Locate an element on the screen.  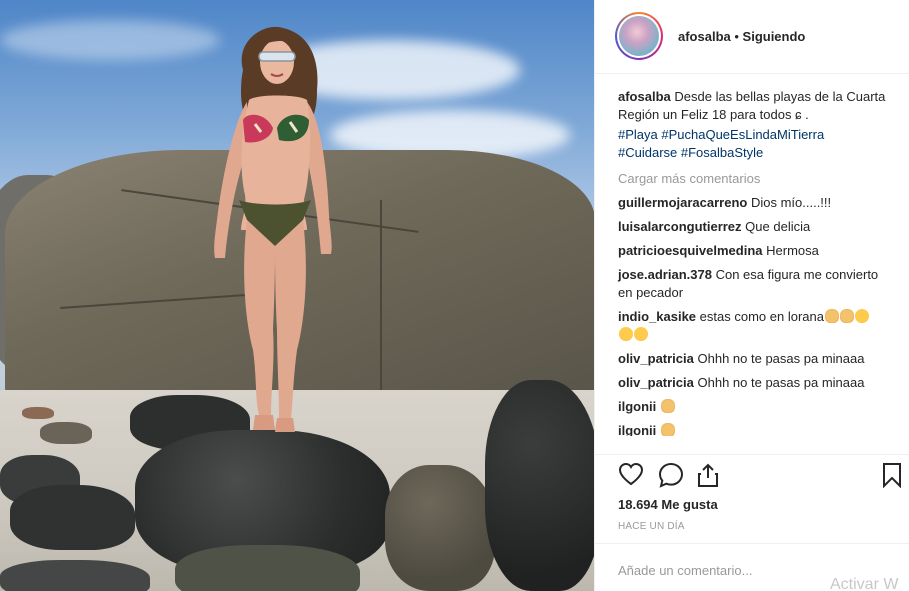
hashtag-link: #FosalbaStyle is located at coordinates (722, 152).